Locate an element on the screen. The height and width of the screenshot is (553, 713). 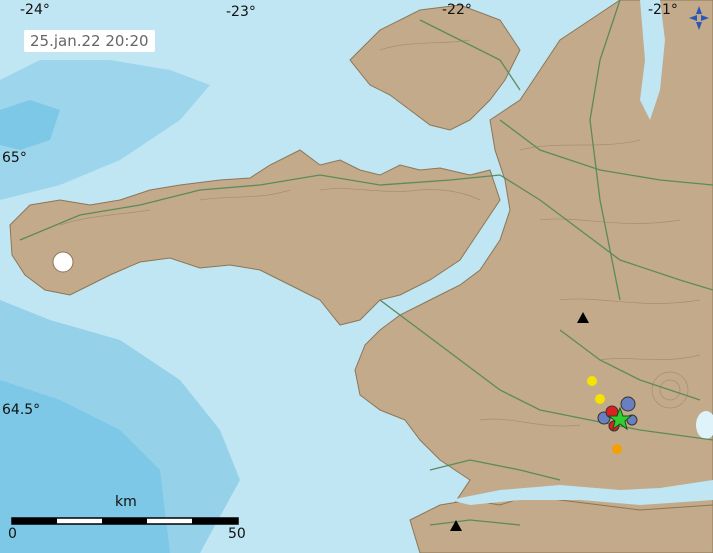
scale-start-label: 0 is located at coordinates (12, 534).